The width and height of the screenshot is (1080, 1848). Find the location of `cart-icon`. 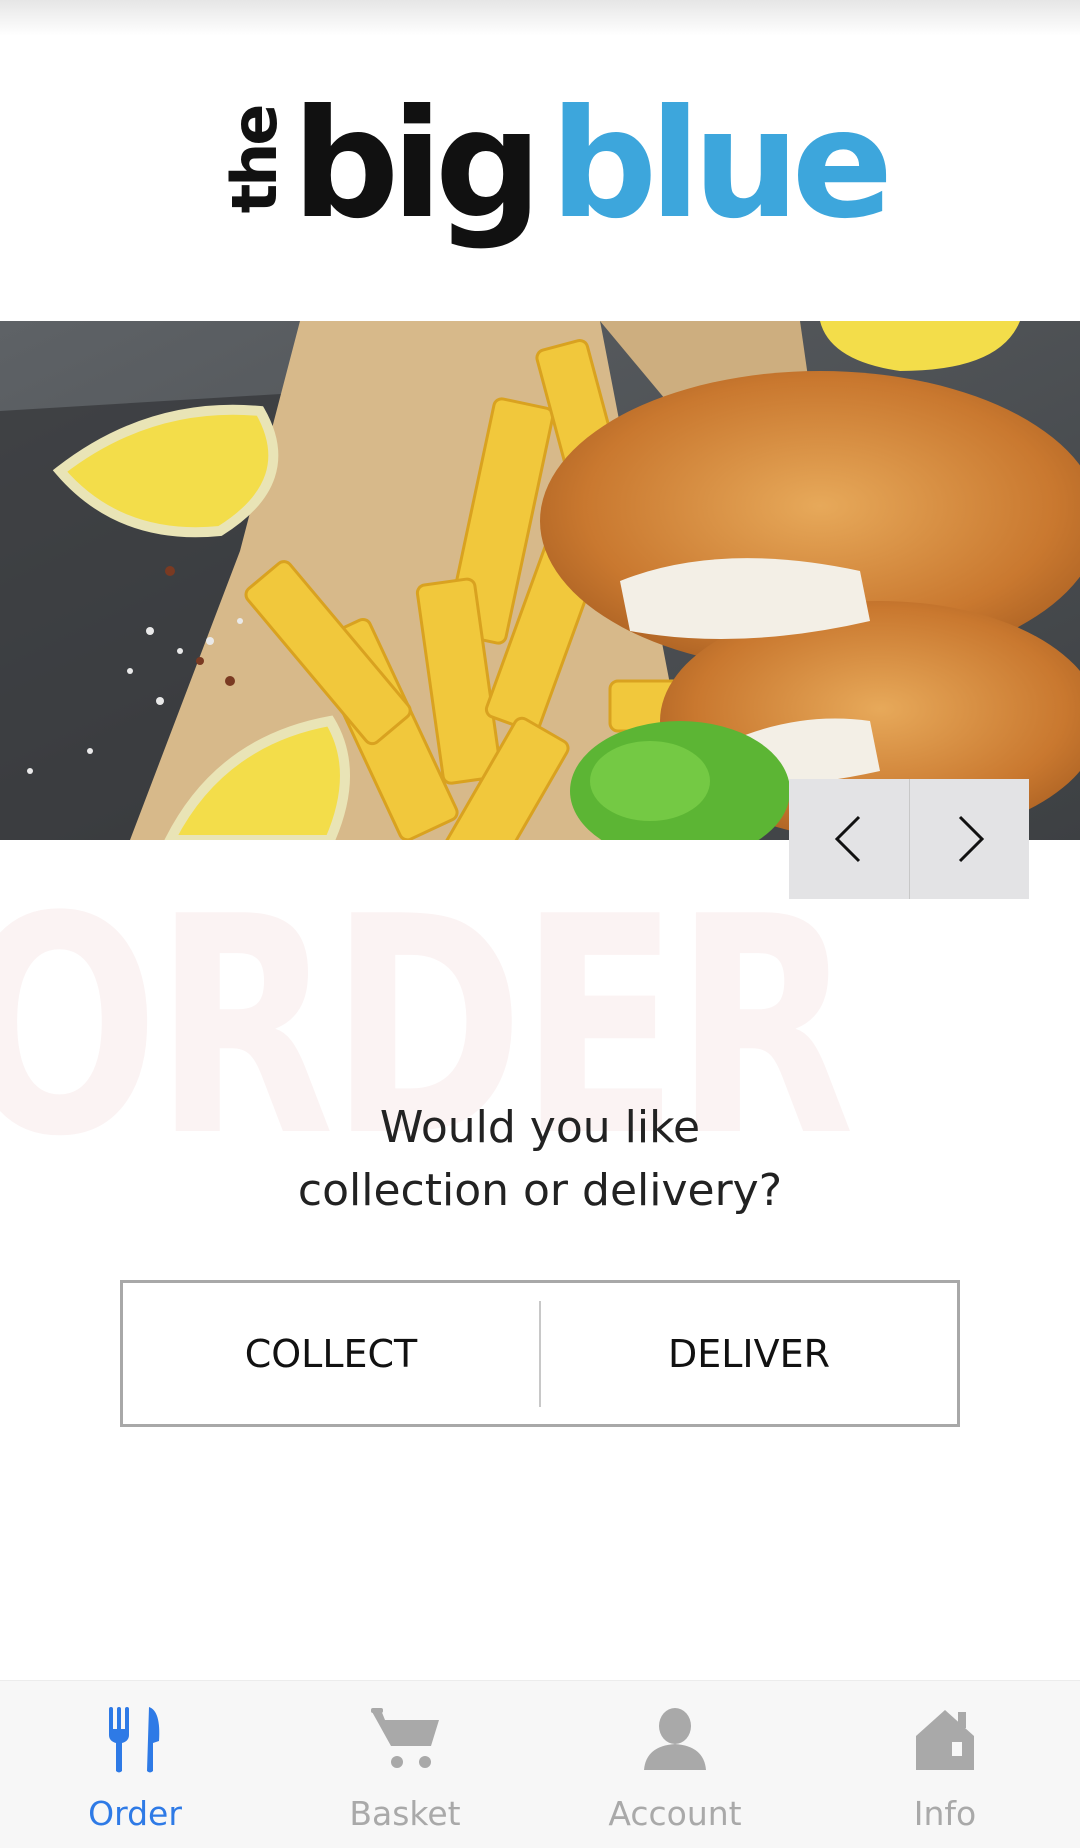

cart-icon is located at coordinates (405, 1738).